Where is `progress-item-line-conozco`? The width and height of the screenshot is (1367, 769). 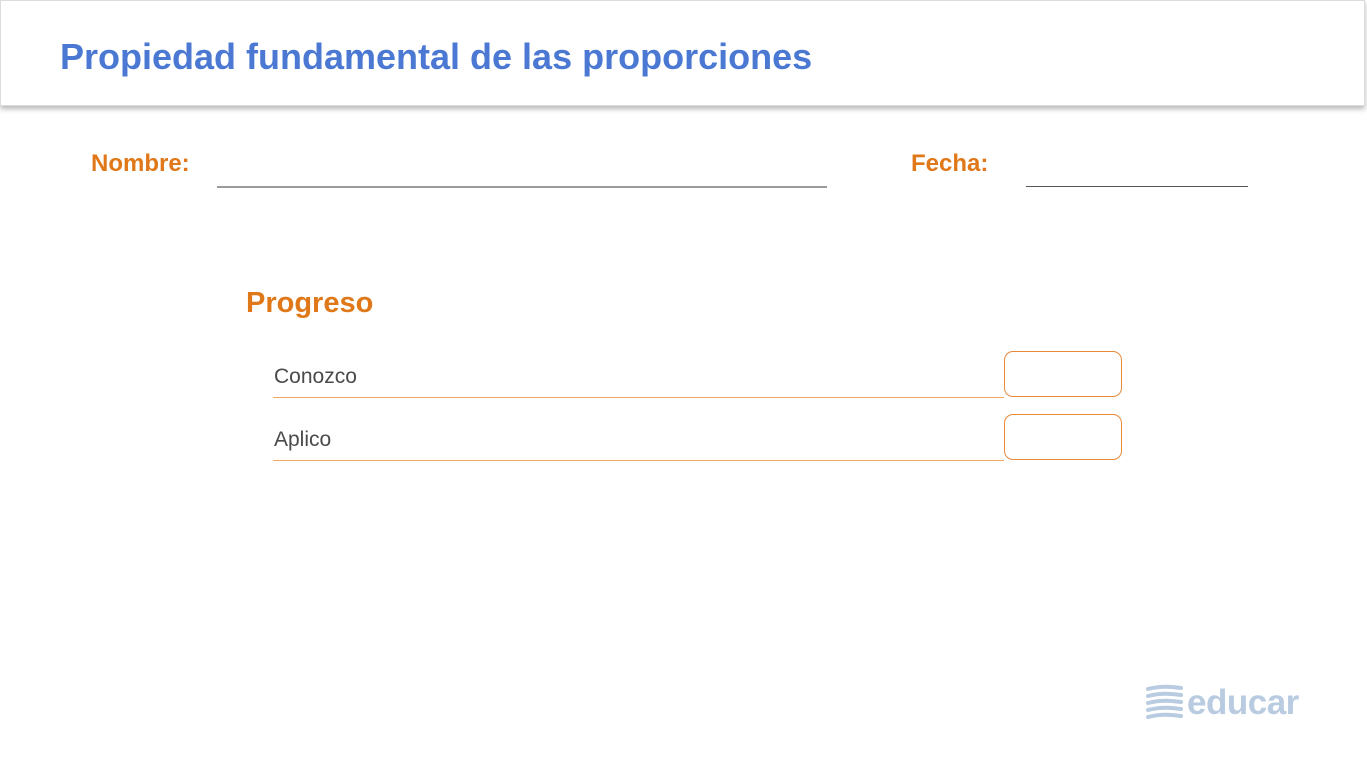
progress-item-line-conozco is located at coordinates (638, 397).